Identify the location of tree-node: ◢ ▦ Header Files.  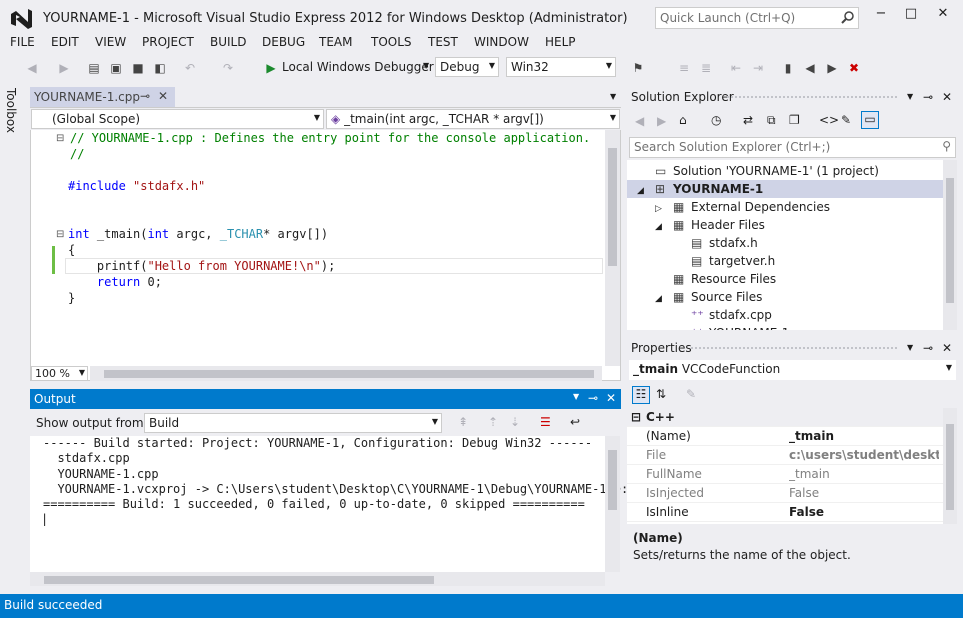
(710, 225).